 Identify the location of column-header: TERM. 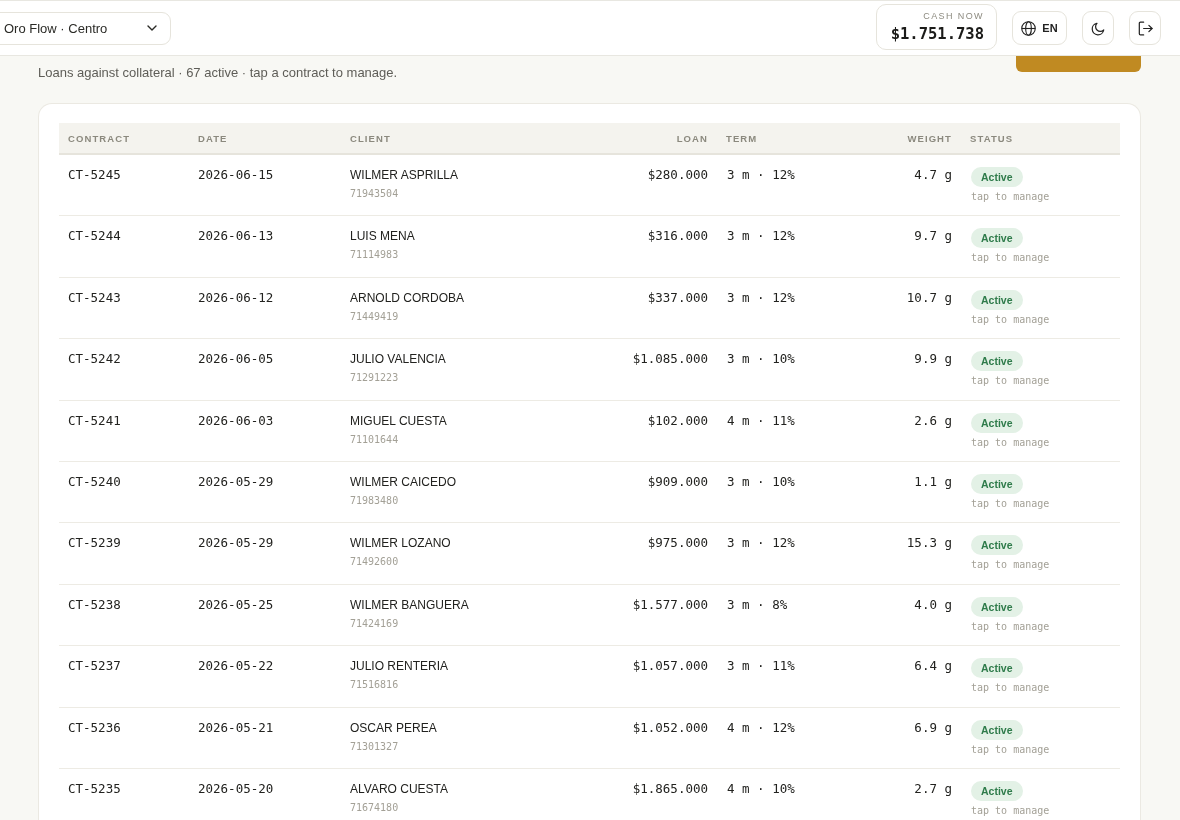
(742, 138).